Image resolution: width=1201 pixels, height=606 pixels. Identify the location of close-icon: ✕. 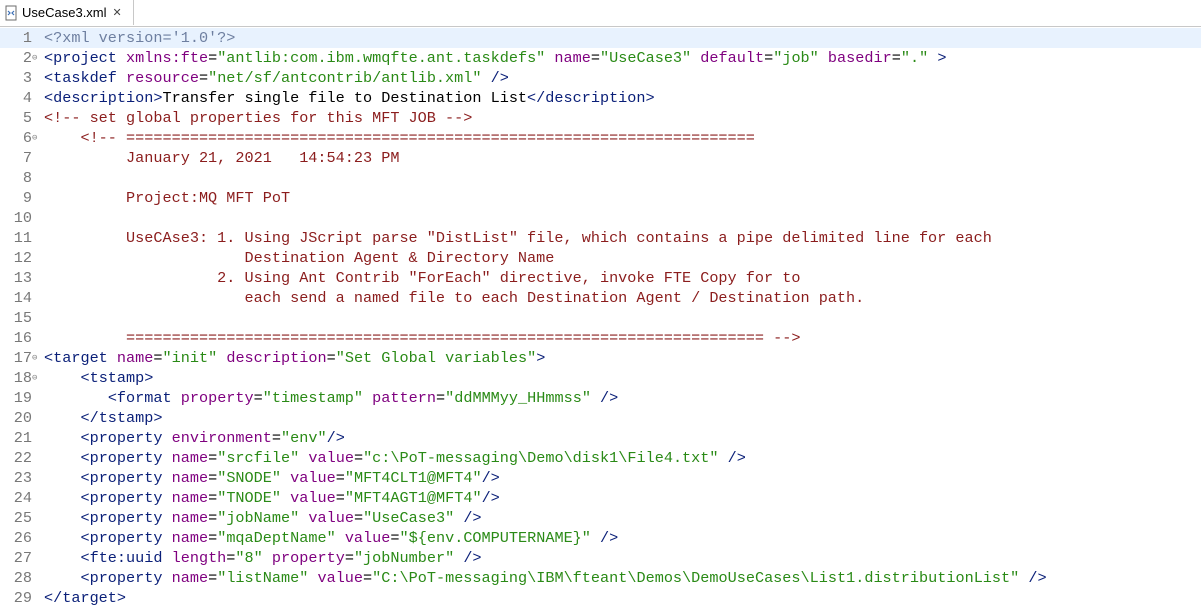
(117, 12).